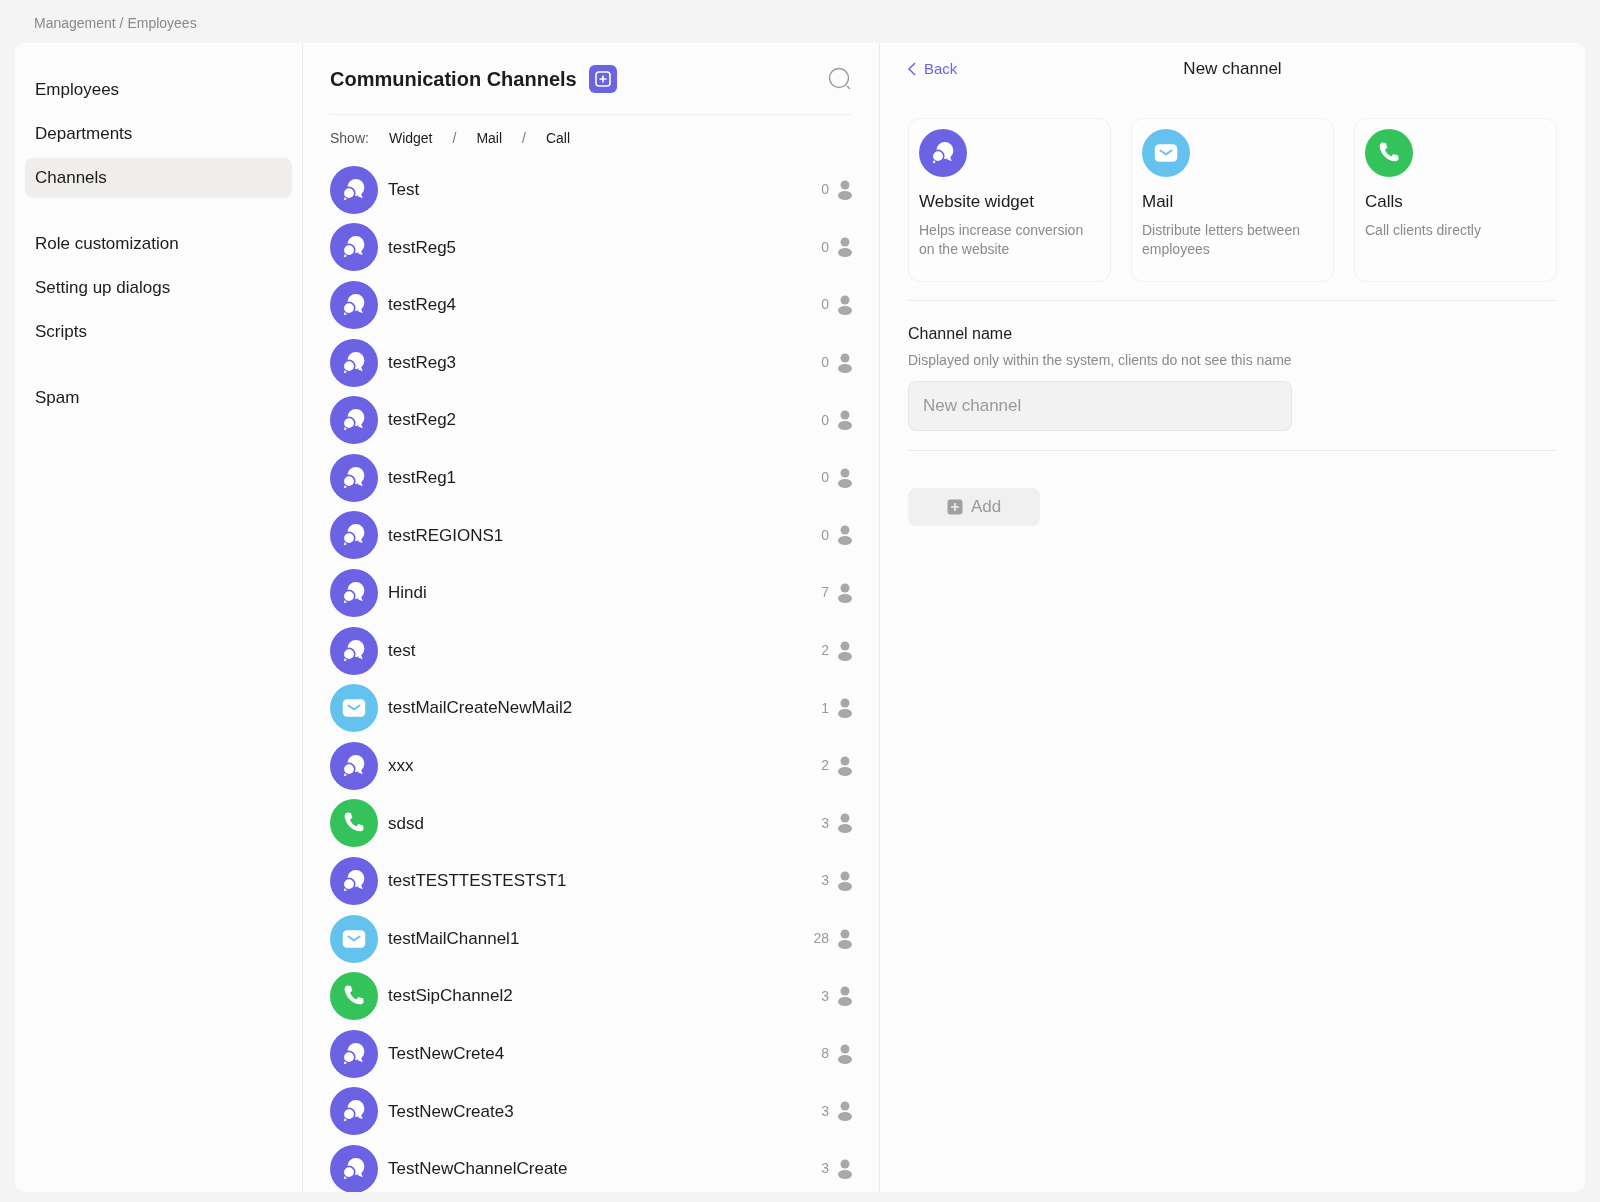 This screenshot has width=1600, height=1202. I want to click on field-hint: Displayed only within the system, clients do not see this name, so click(1100, 360).